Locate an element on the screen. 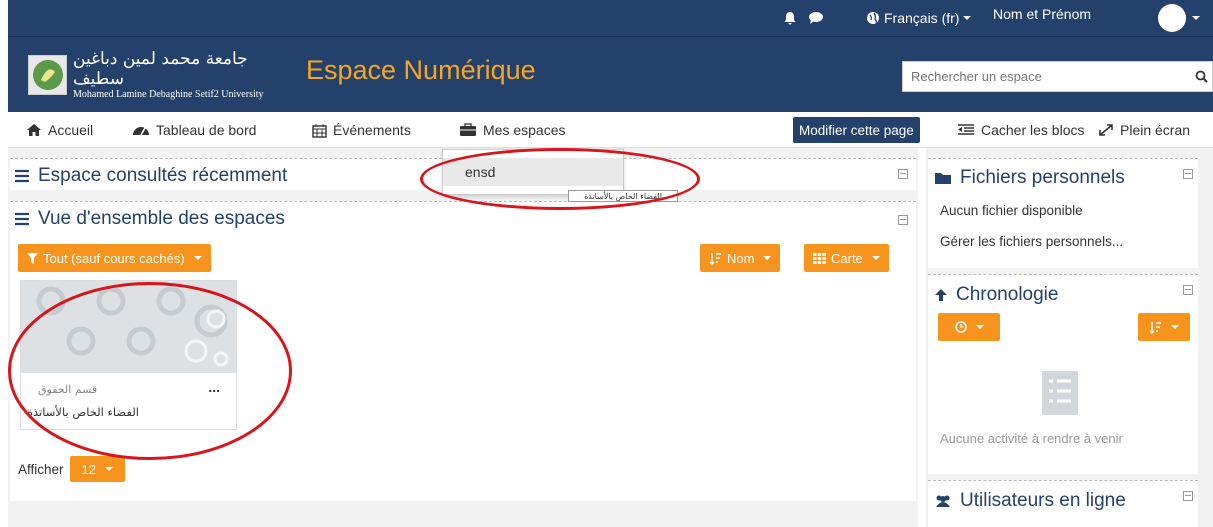 The width and height of the screenshot is (1213, 527). fullscreen-label: Plein écran is located at coordinates (1155, 130).